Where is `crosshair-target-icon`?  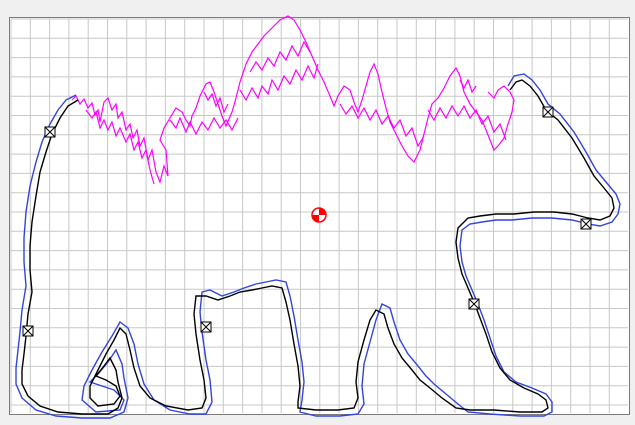
crosshair-target-icon is located at coordinates (319, 215).